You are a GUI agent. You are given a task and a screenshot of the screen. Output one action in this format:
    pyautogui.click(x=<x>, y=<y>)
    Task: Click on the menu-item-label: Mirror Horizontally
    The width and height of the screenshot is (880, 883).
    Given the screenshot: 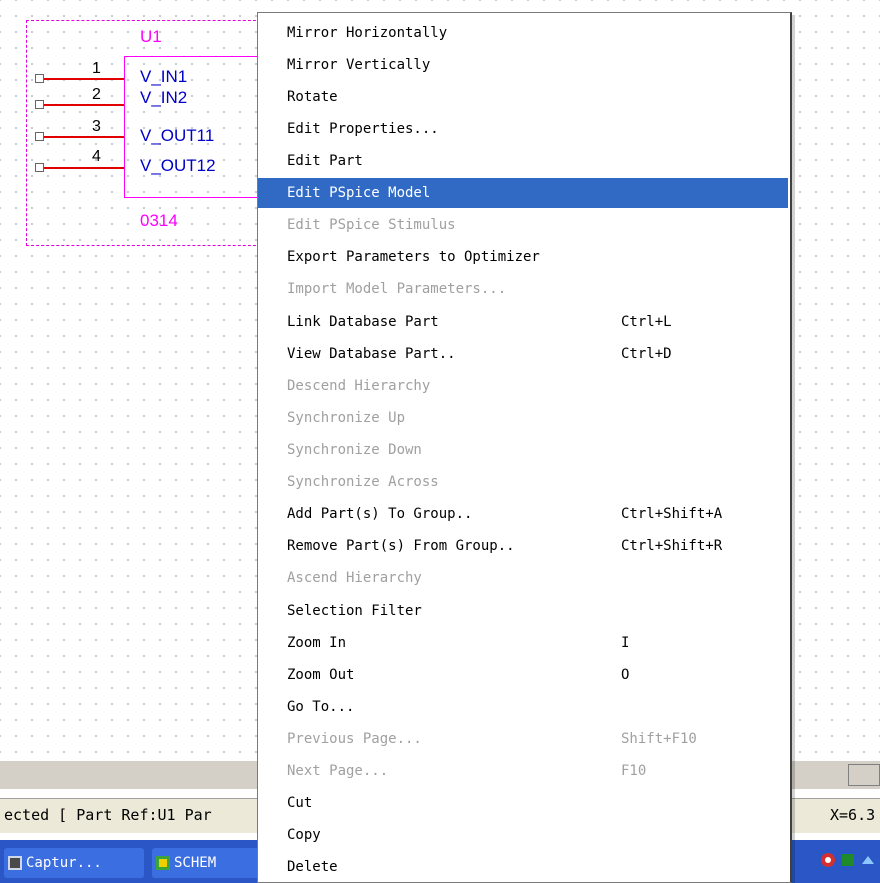 What is the action you would take?
    pyautogui.click(x=367, y=33)
    